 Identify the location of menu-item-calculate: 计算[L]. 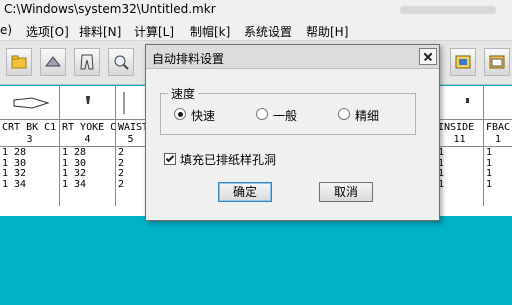
(154, 31).